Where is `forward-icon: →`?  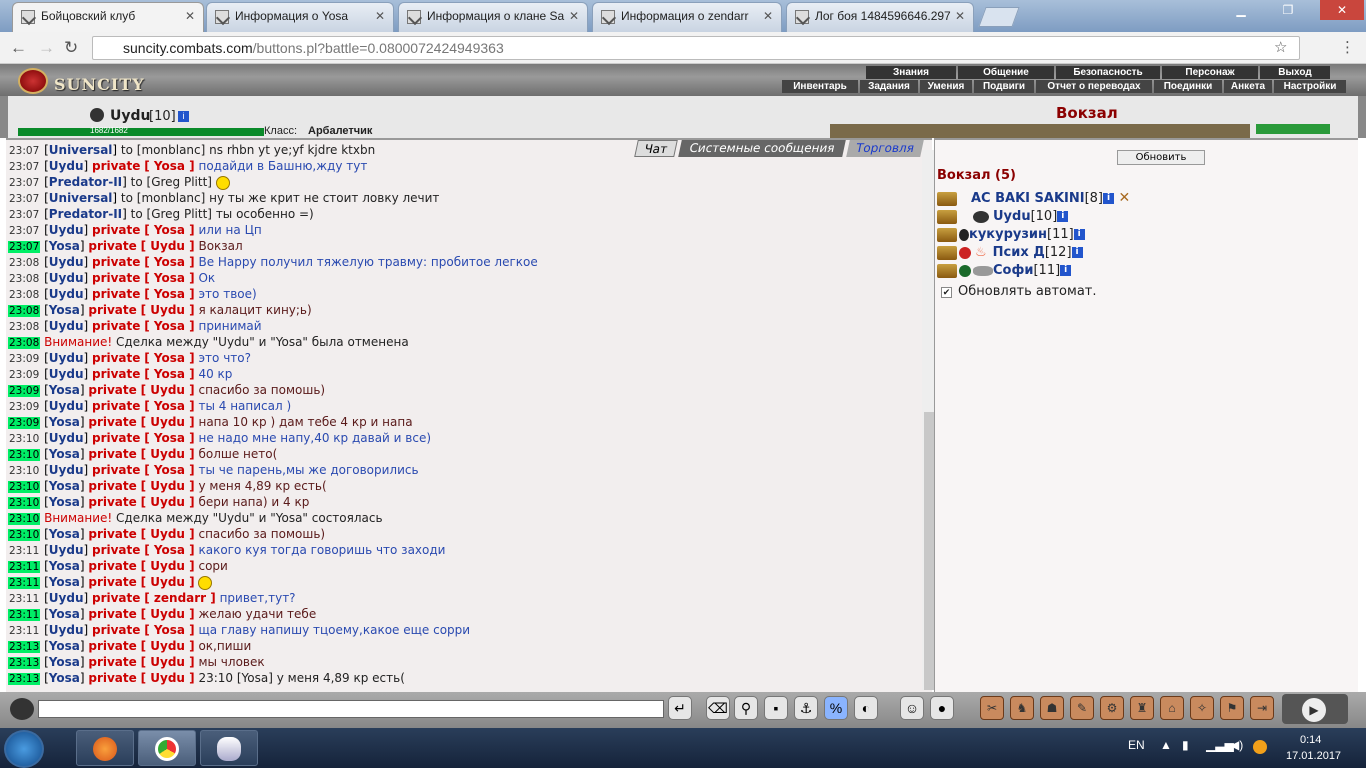
forward-icon: → is located at coordinates (46, 48).